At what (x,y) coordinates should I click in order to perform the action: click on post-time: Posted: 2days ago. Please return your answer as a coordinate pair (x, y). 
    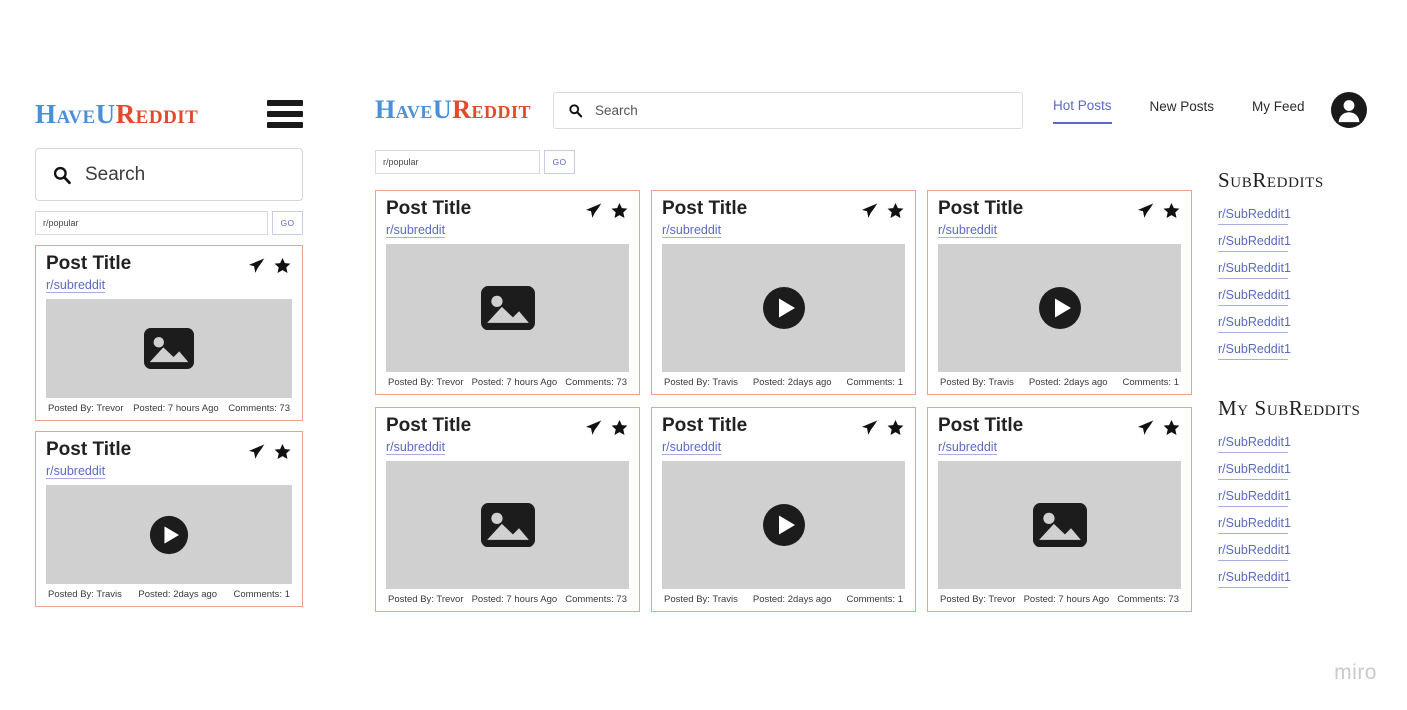
    Looking at the image, I should click on (792, 599).